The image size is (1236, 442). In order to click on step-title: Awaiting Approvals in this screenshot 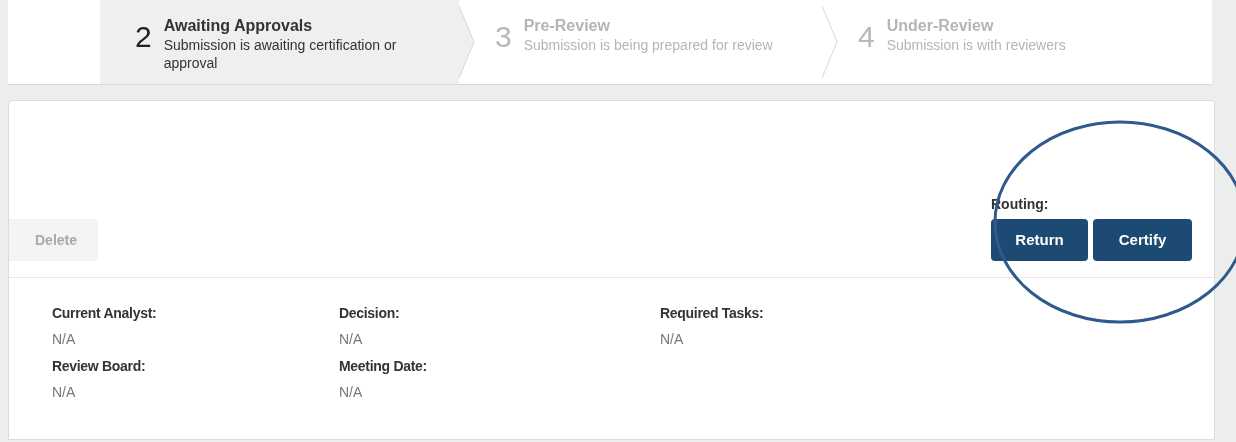, I will do `click(238, 26)`.